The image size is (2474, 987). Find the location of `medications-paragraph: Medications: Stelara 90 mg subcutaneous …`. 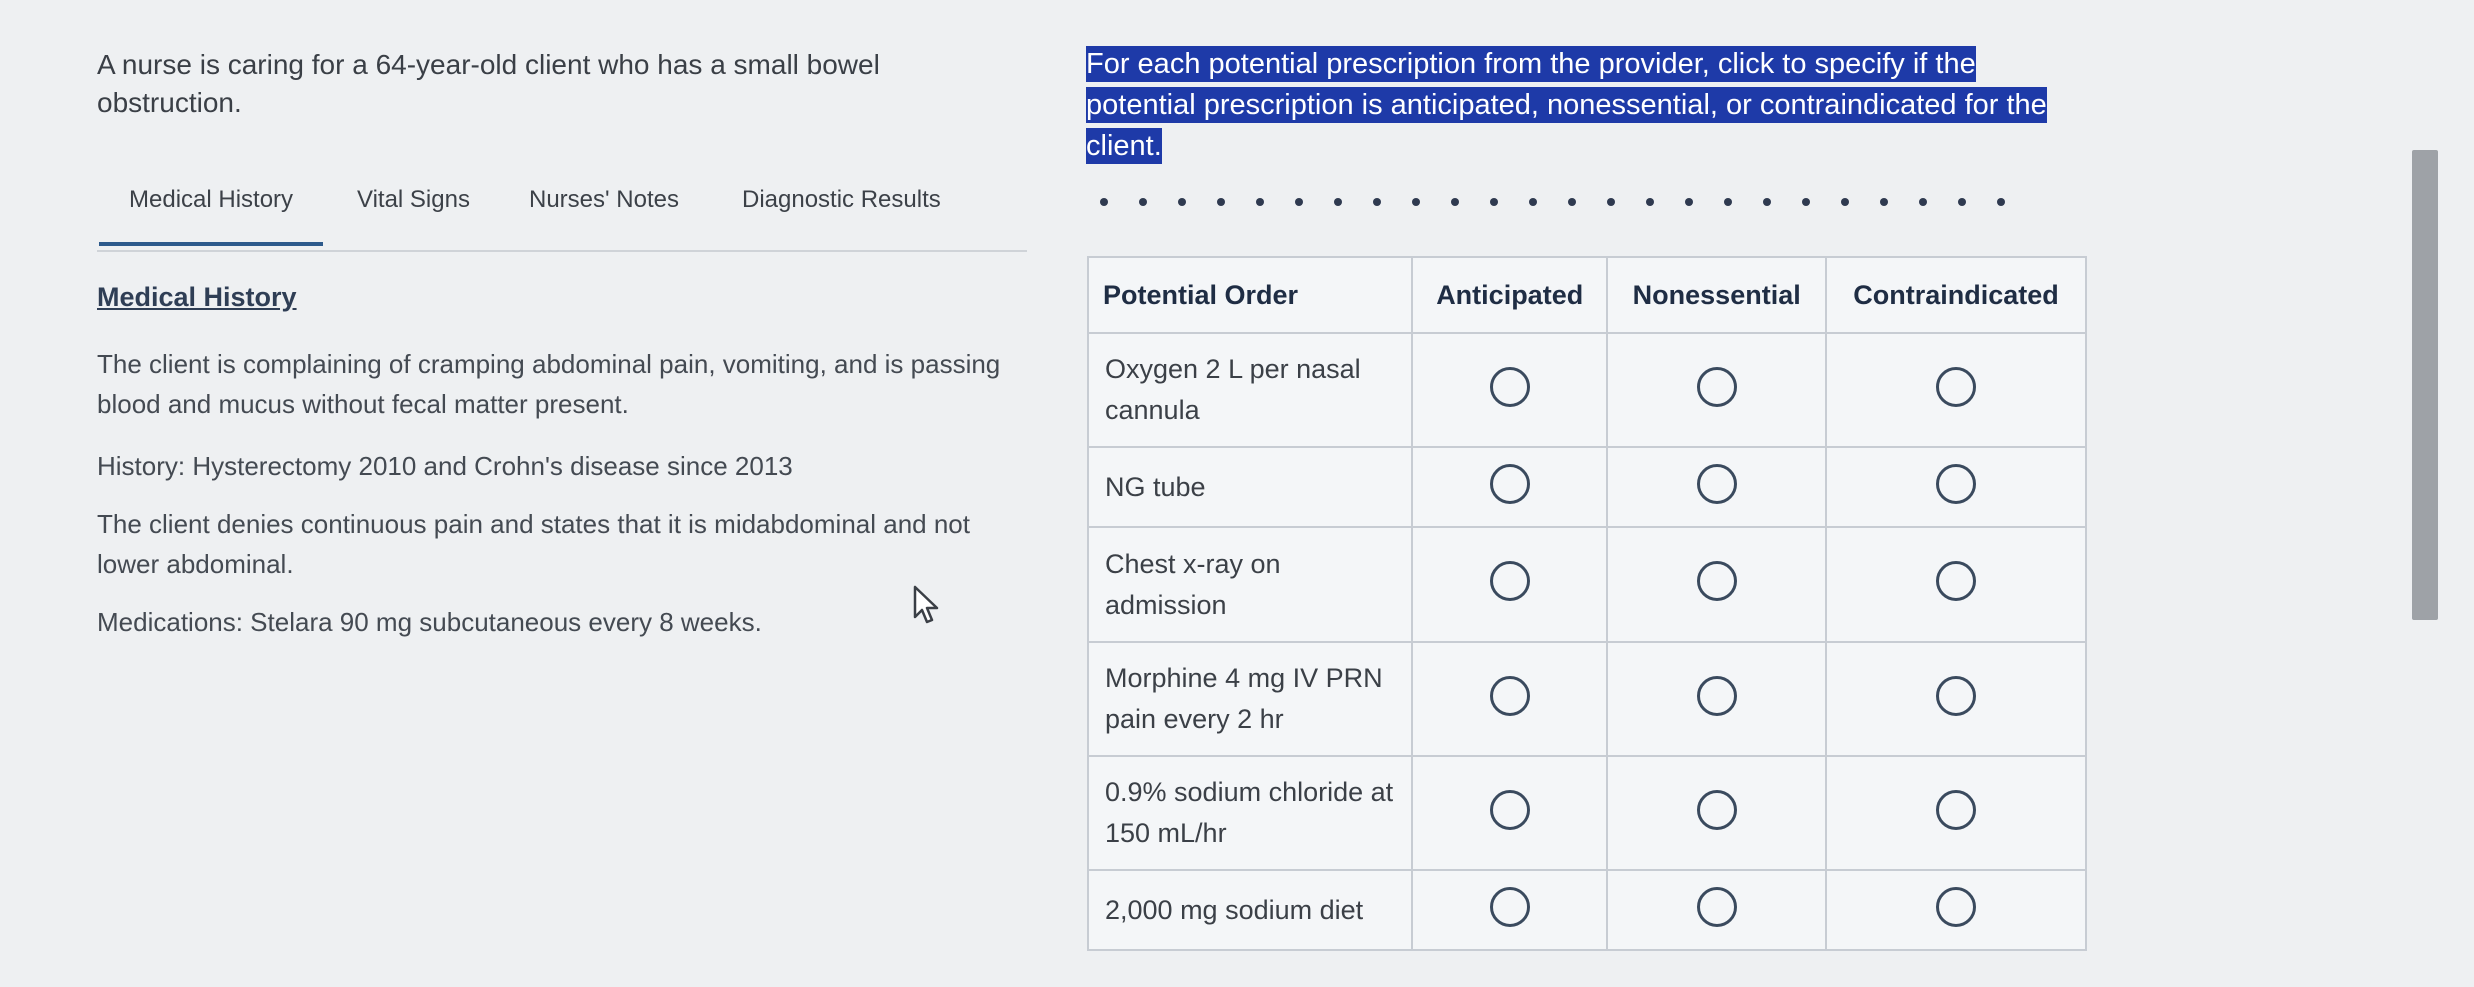

medications-paragraph: Medications: Stelara 90 mg subcutaneous … is located at coordinates (429, 622).